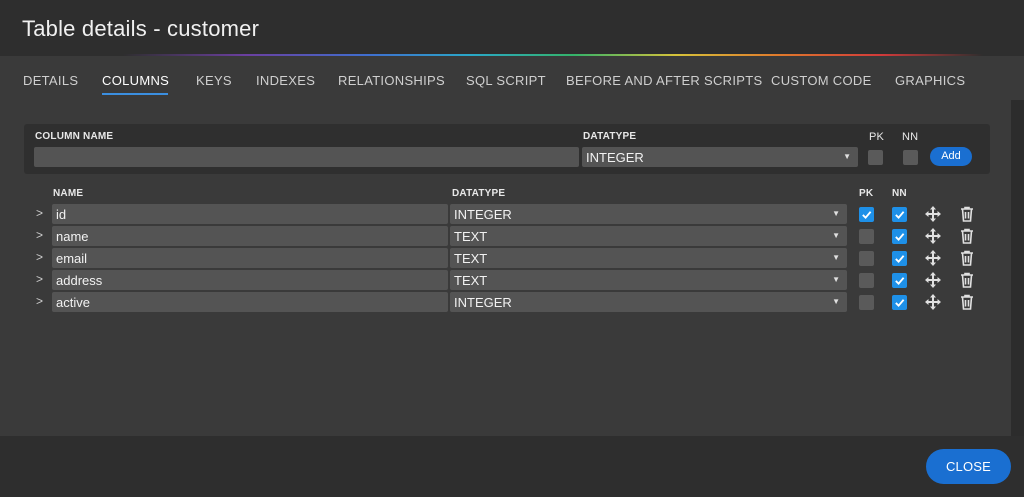 The height and width of the screenshot is (497, 1024). What do you see at coordinates (821, 80) in the screenshot?
I see `tab-custom-code: CUSTOM CODE` at bounding box center [821, 80].